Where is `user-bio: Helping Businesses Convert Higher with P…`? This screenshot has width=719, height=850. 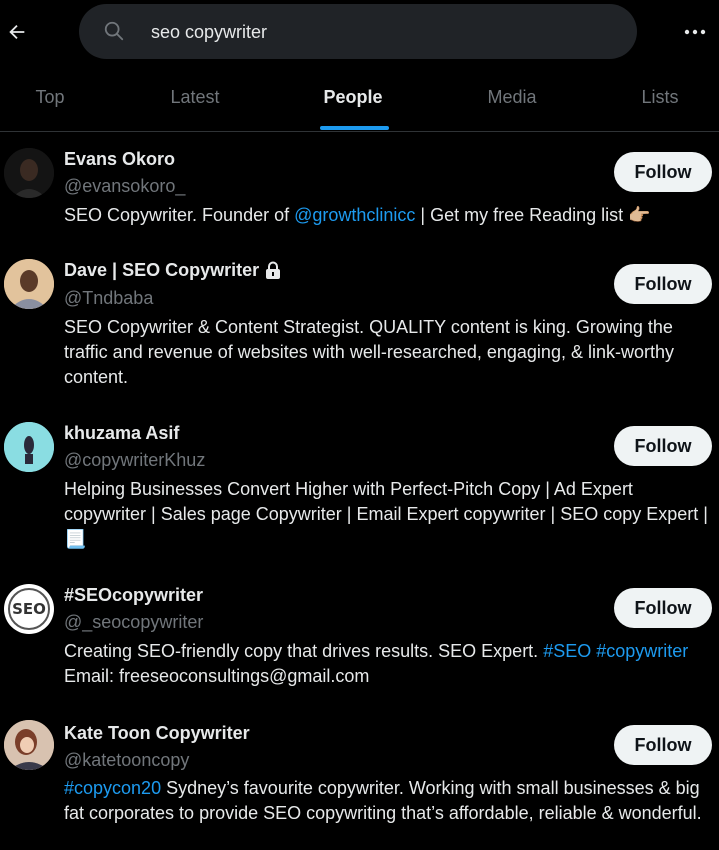
user-bio: Helping Businesses Convert Higher with P… is located at coordinates (386, 514).